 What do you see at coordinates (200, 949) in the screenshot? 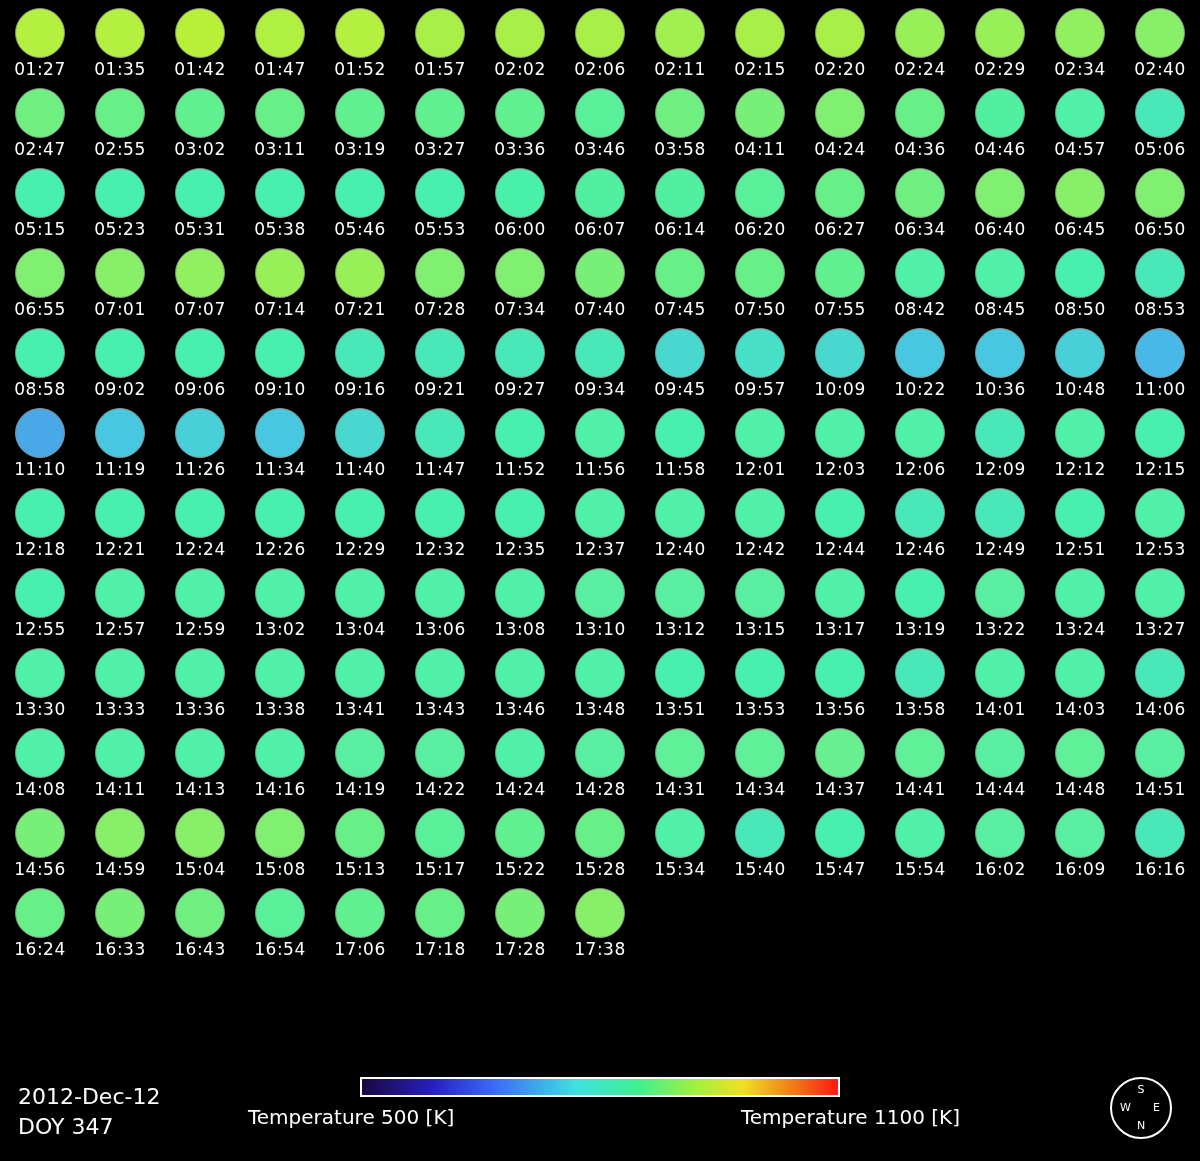
I see `time-label: 16:43` at bounding box center [200, 949].